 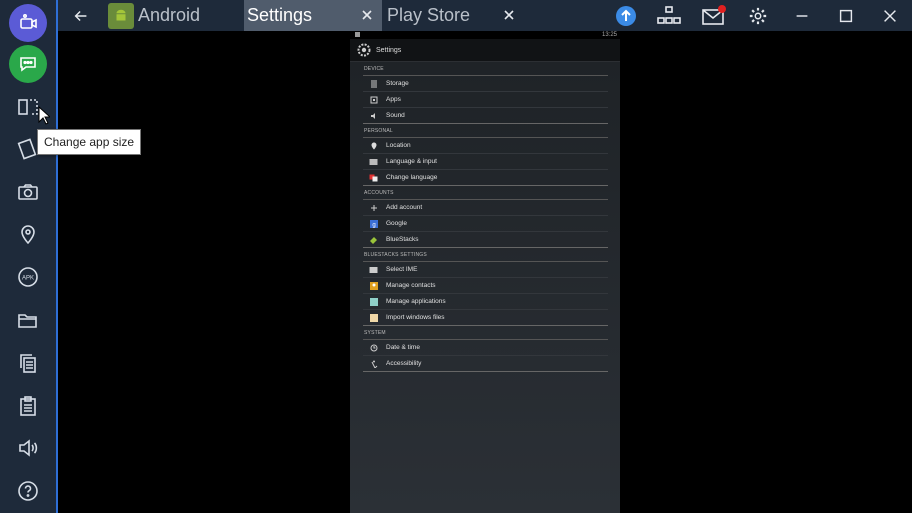 What do you see at coordinates (169, 15) in the screenshot?
I see `tab-label: Android` at bounding box center [169, 15].